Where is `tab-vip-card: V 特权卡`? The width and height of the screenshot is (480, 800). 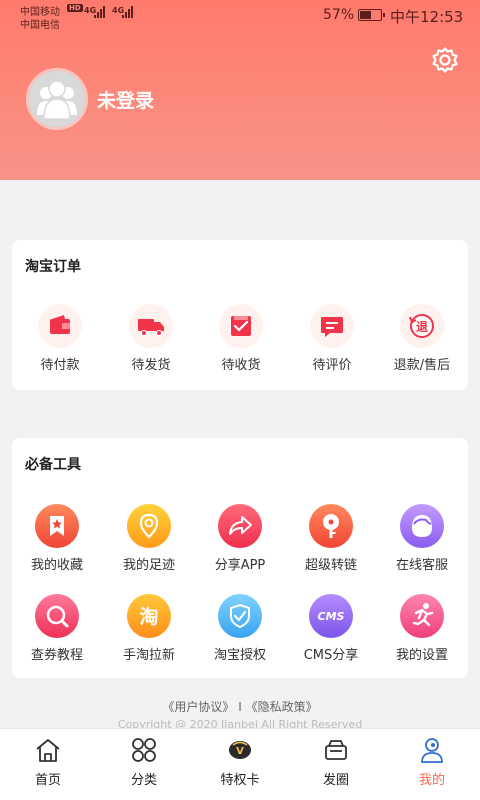 tab-vip-card: V 特权卡 is located at coordinates (240, 761).